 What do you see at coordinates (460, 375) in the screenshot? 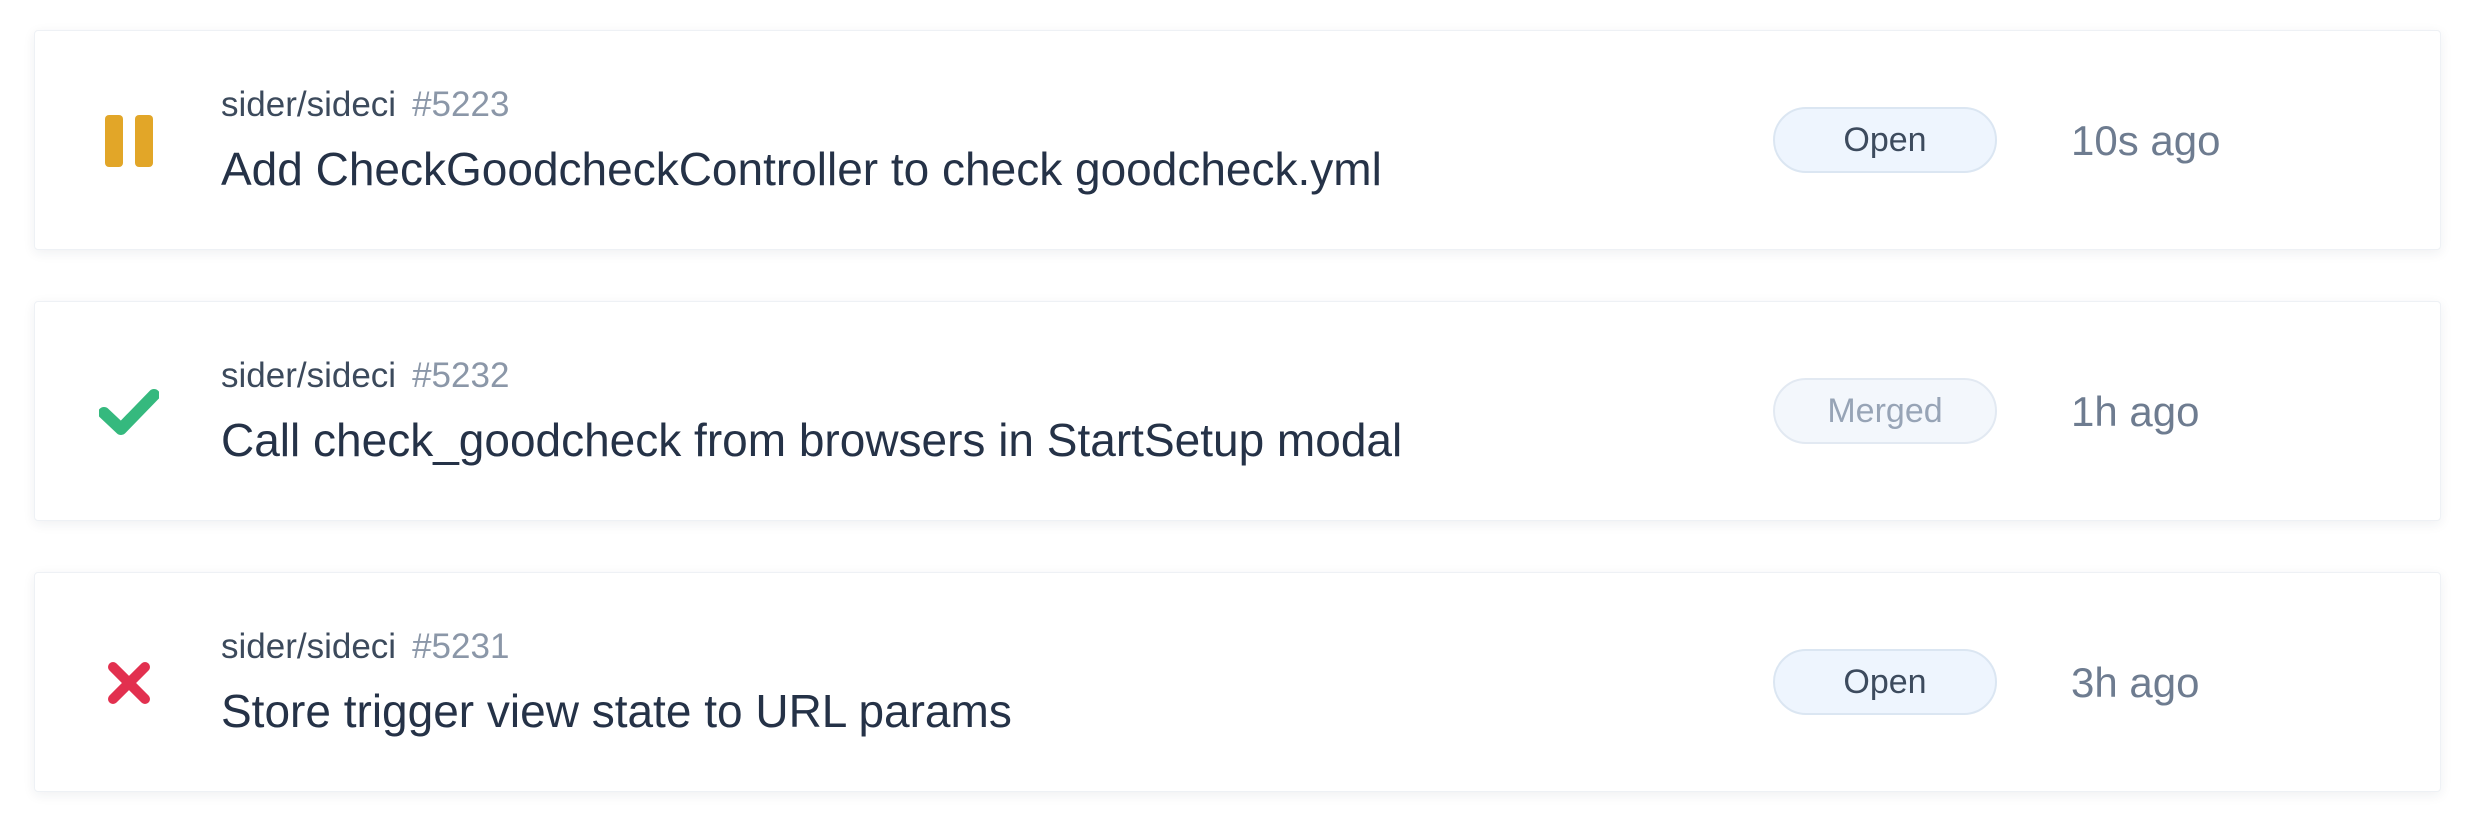
I see `pr-number: #5232` at bounding box center [460, 375].